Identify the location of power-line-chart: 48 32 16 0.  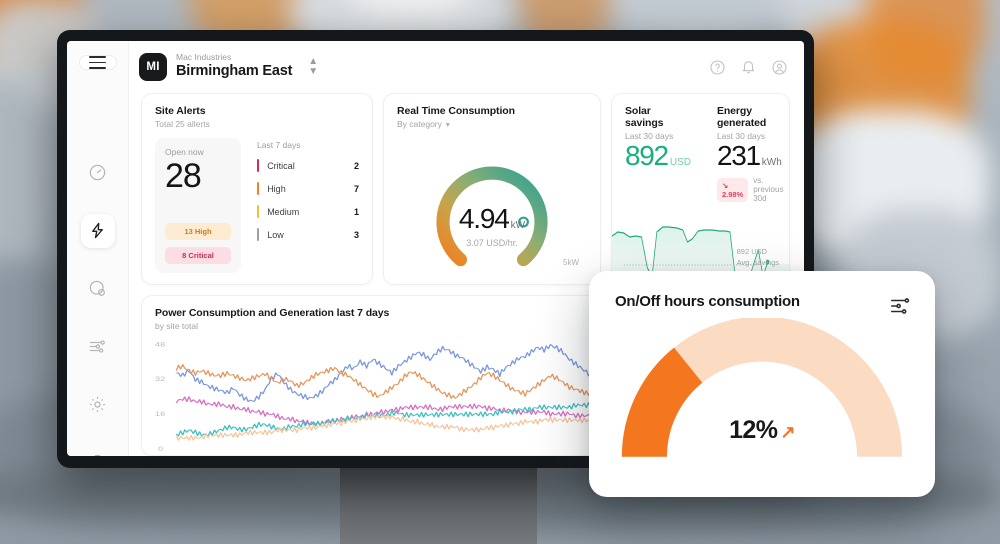
(406, 396).